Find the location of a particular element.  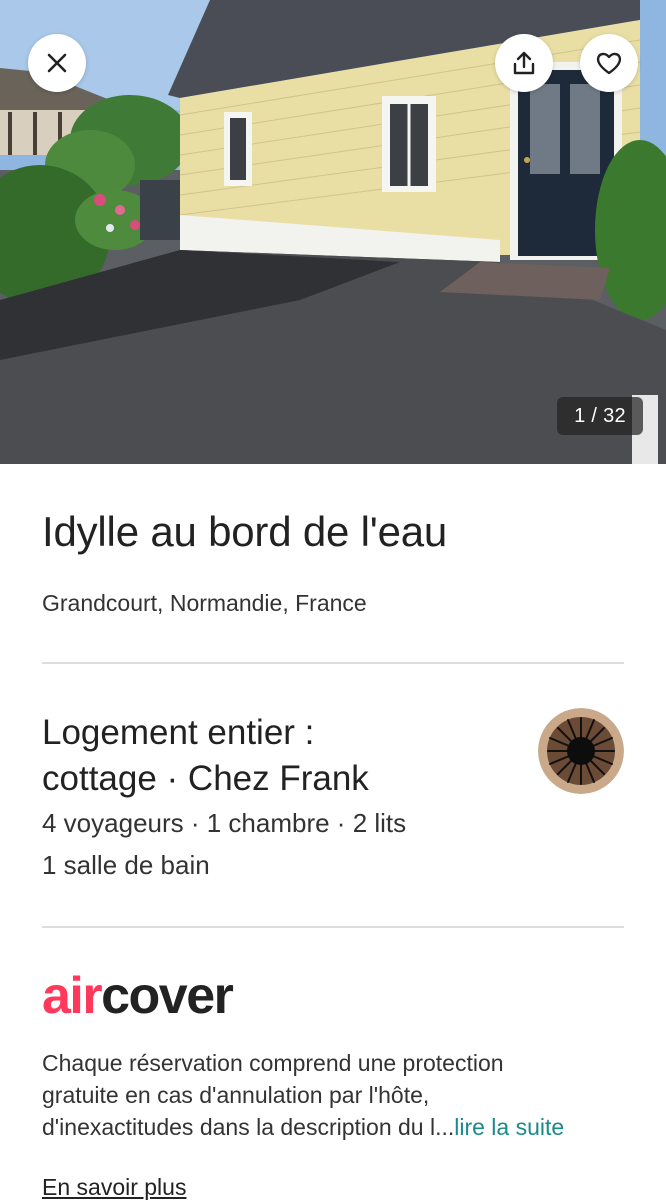

aircover-logo: aircover is located at coordinates (138, 996).